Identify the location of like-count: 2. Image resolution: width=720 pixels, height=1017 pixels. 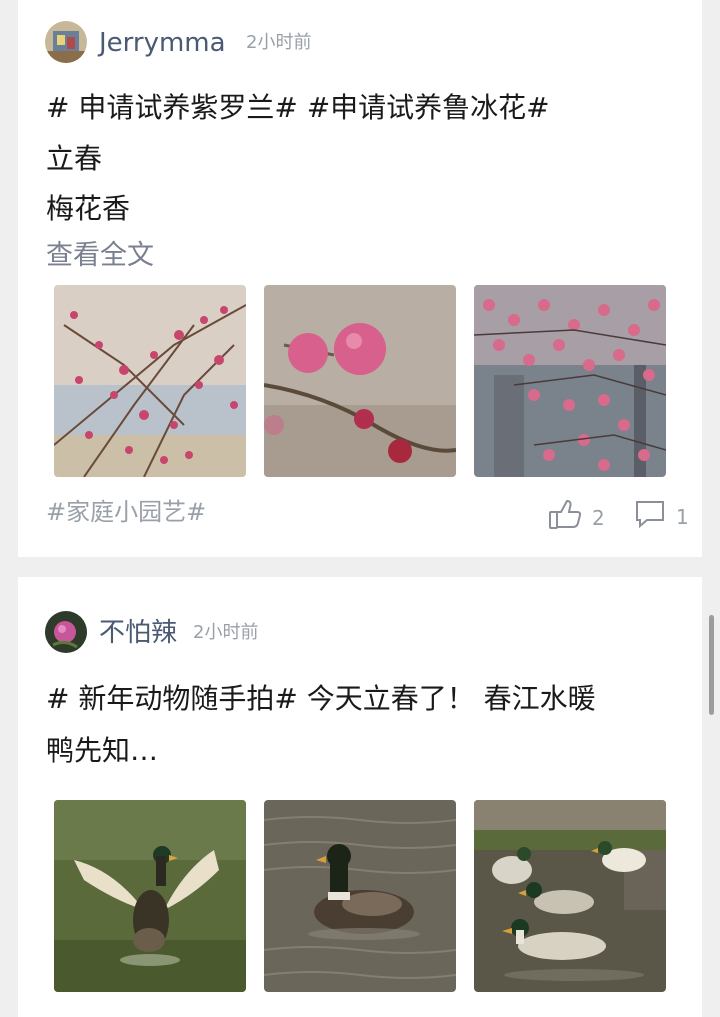
(598, 517).